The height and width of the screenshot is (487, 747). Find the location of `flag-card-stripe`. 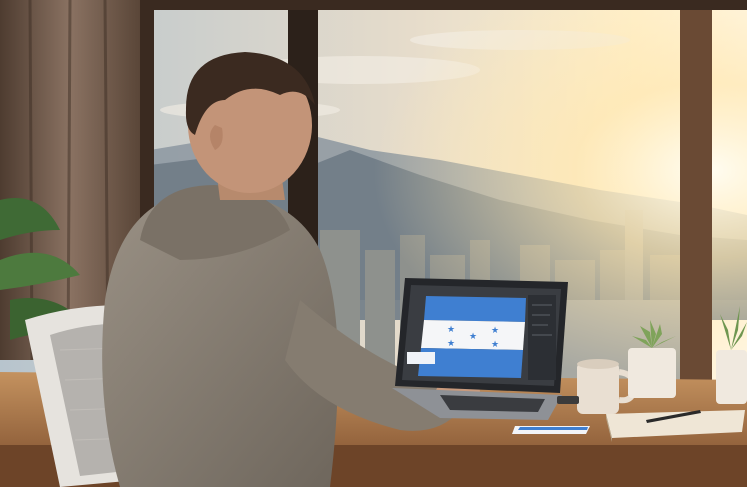

flag-card-stripe is located at coordinates (553, 428).